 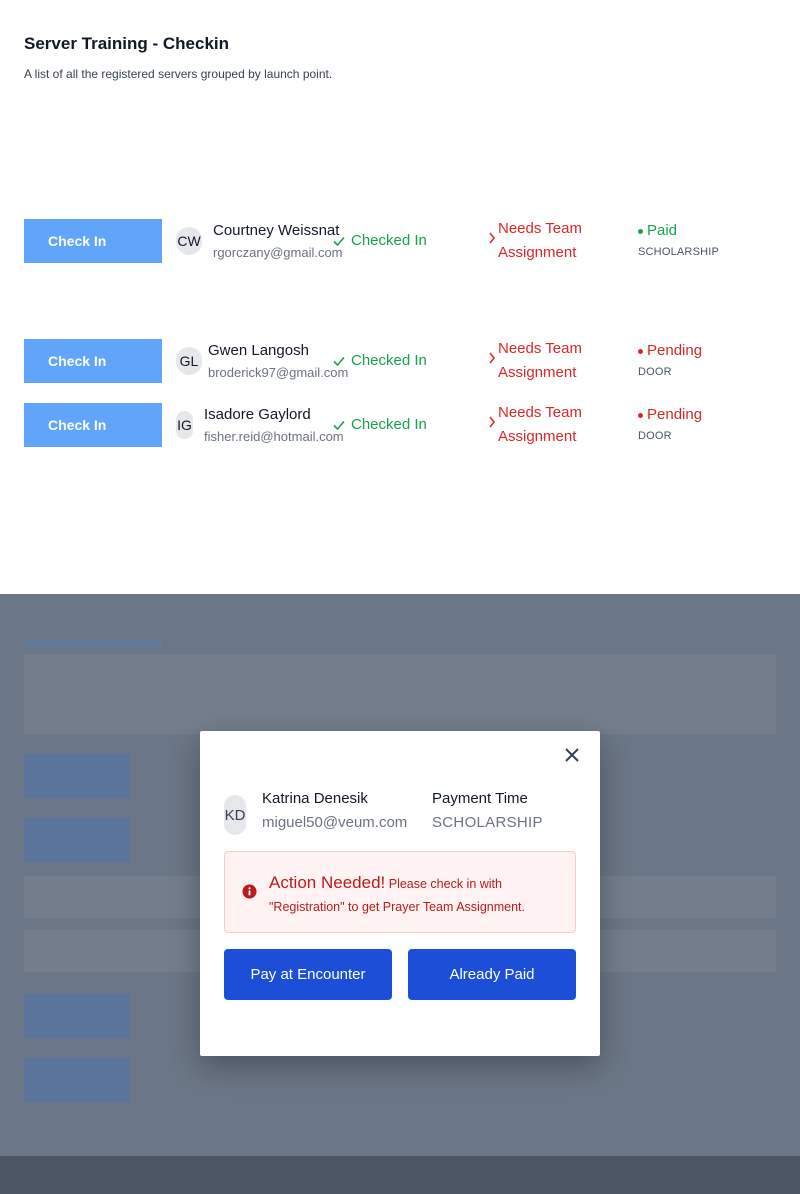 What do you see at coordinates (662, 230) in the screenshot?
I see `payment-status-label: Paid` at bounding box center [662, 230].